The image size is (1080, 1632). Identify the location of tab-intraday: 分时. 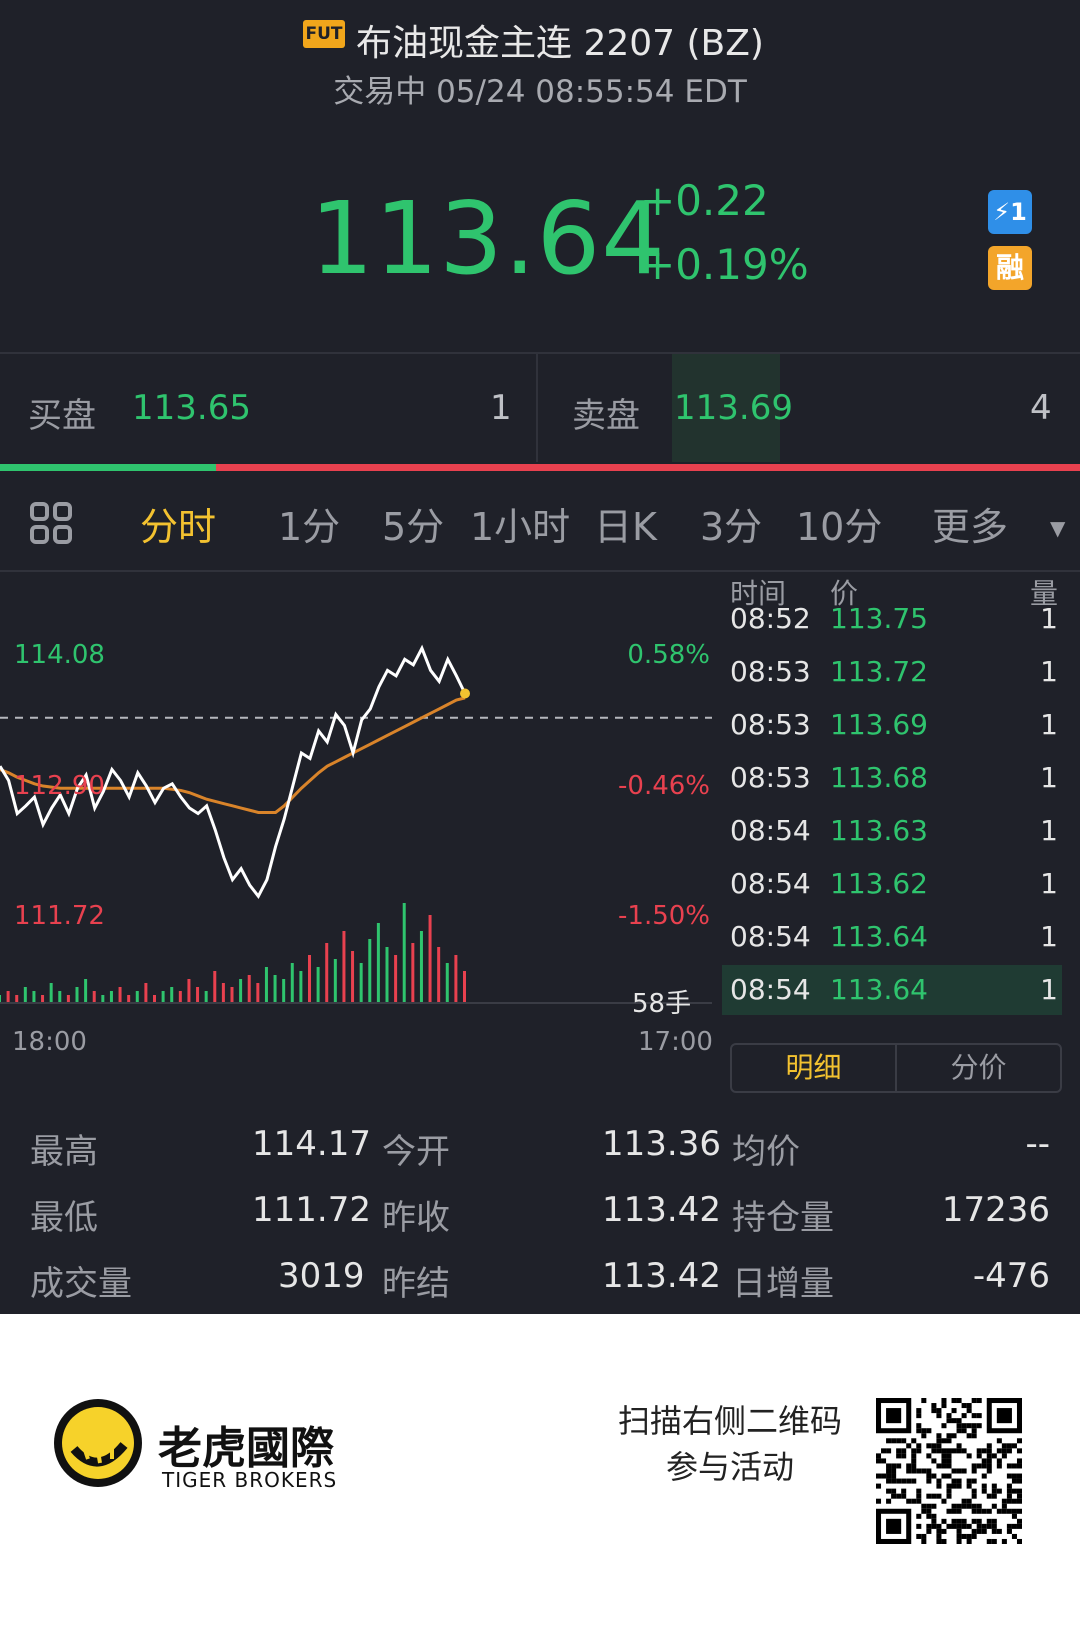
(178, 523).